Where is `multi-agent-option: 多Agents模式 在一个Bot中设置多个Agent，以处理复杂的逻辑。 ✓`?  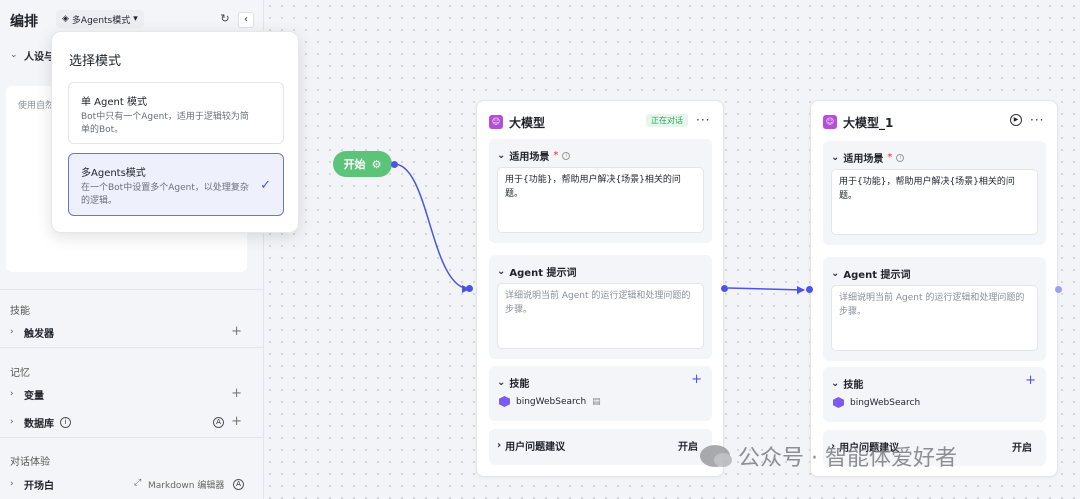 multi-agent-option: 多Agents模式 在一个Bot中设置多个Agent，以处理复杂的逻辑。 ✓ is located at coordinates (176, 184).